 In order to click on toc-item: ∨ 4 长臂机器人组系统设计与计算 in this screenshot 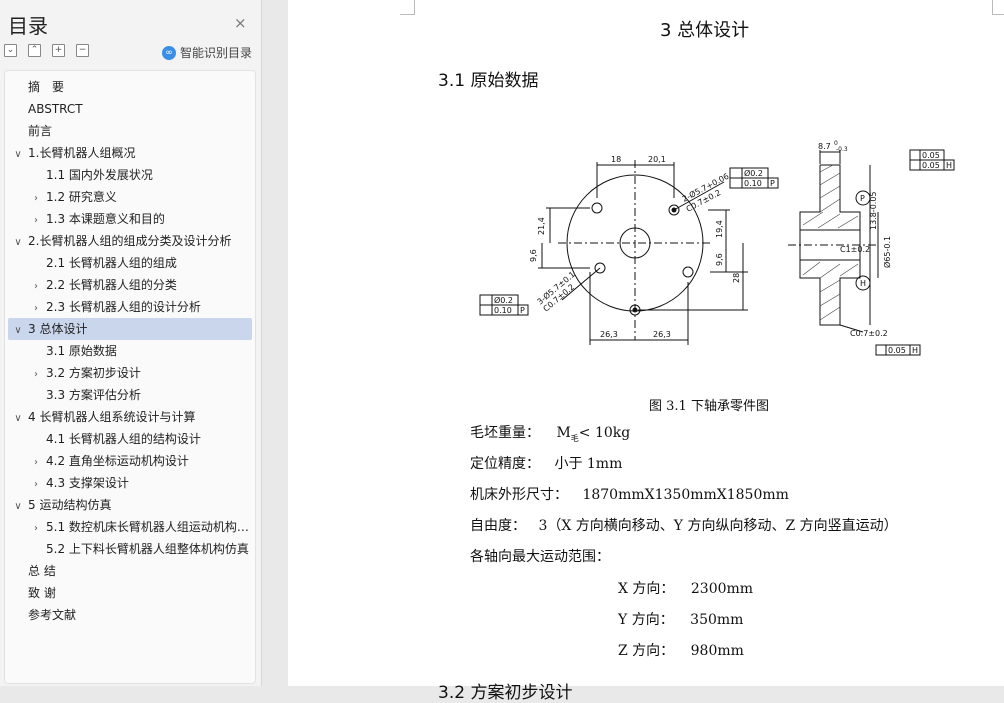, I will do `click(130, 417)`.